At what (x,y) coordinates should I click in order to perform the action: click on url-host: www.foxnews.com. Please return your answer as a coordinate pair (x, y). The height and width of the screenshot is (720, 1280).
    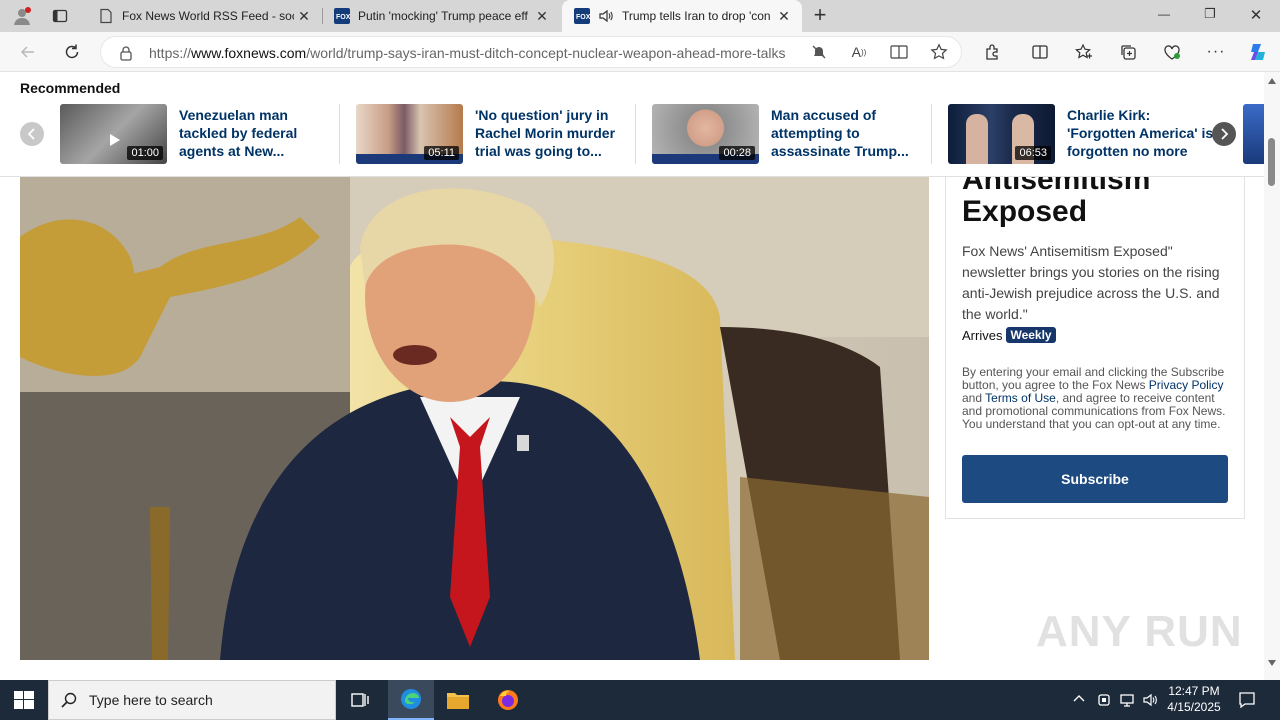
    Looking at the image, I should click on (249, 53).